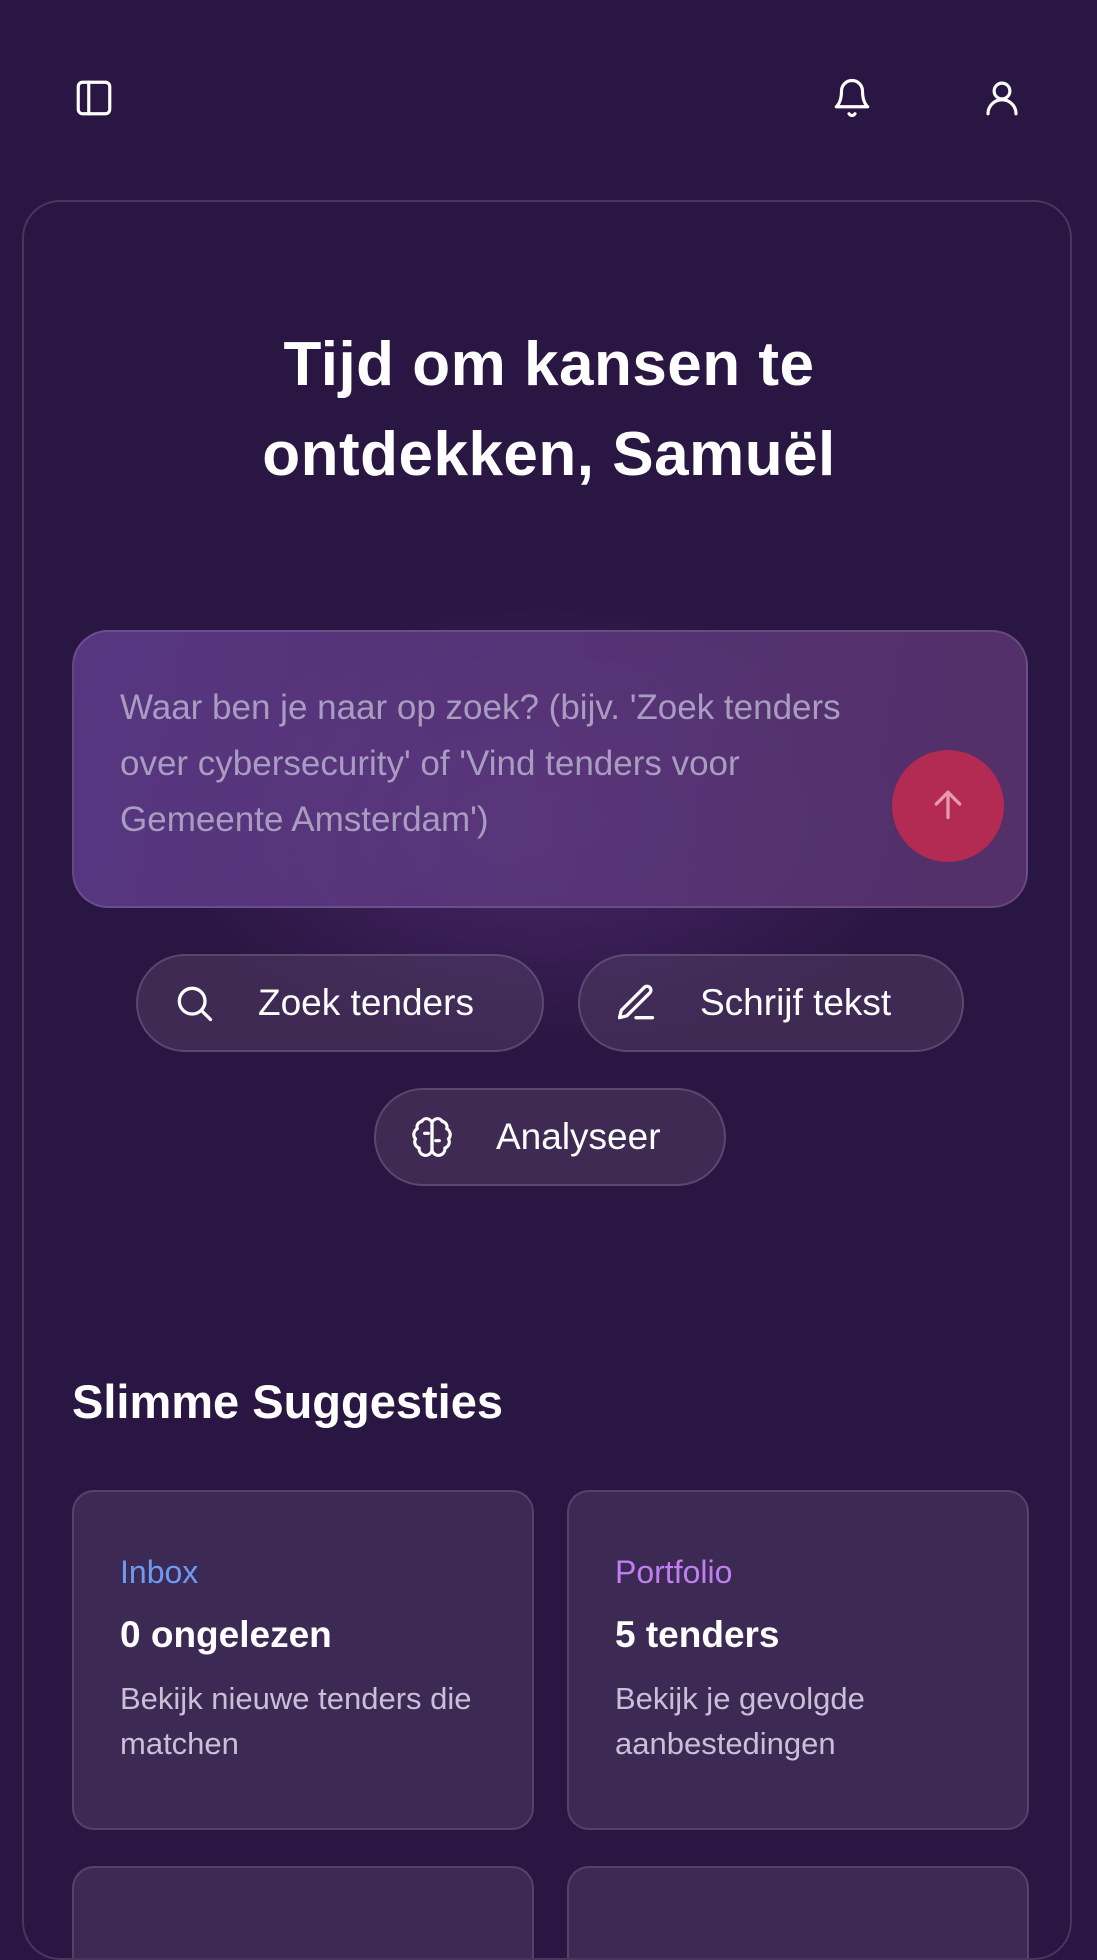  Describe the element at coordinates (798, 1912) in the screenshot. I see `suggestion-card-partial-right` at that location.